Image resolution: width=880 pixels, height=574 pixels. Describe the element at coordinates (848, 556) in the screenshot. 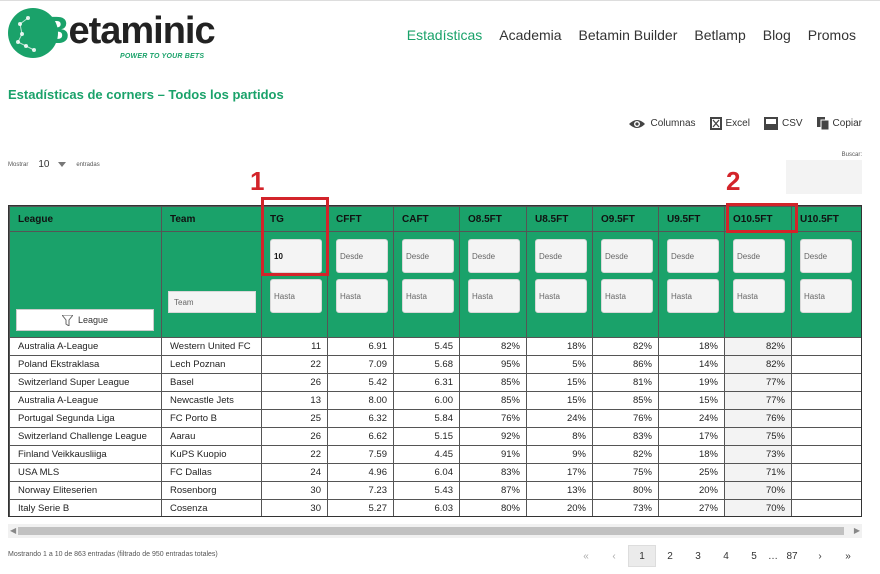

I see `pagination-last: »` at that location.